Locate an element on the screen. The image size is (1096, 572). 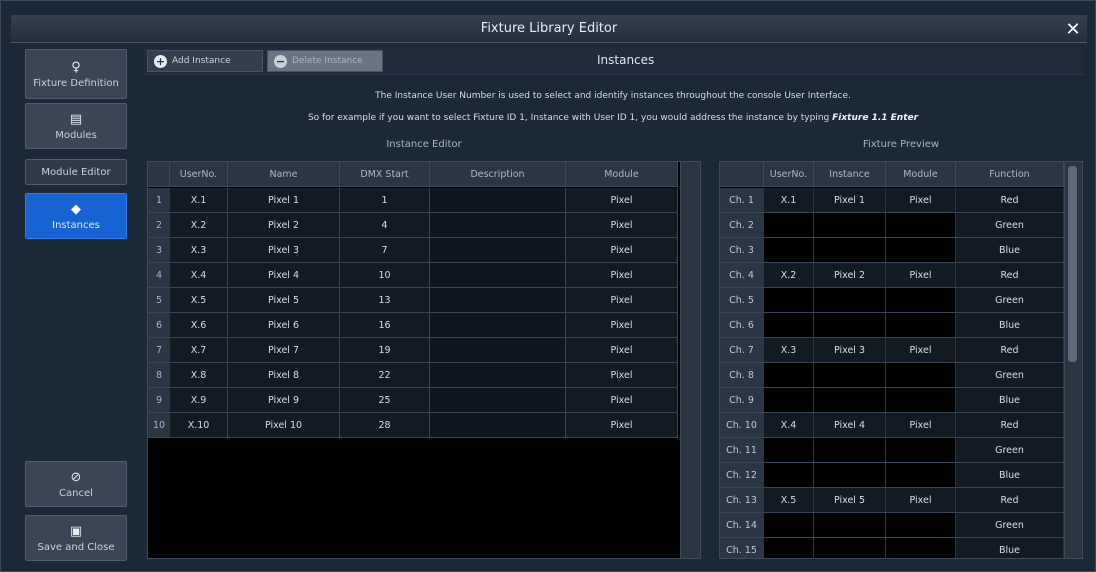
table-cell: 7 is located at coordinates (385, 250).